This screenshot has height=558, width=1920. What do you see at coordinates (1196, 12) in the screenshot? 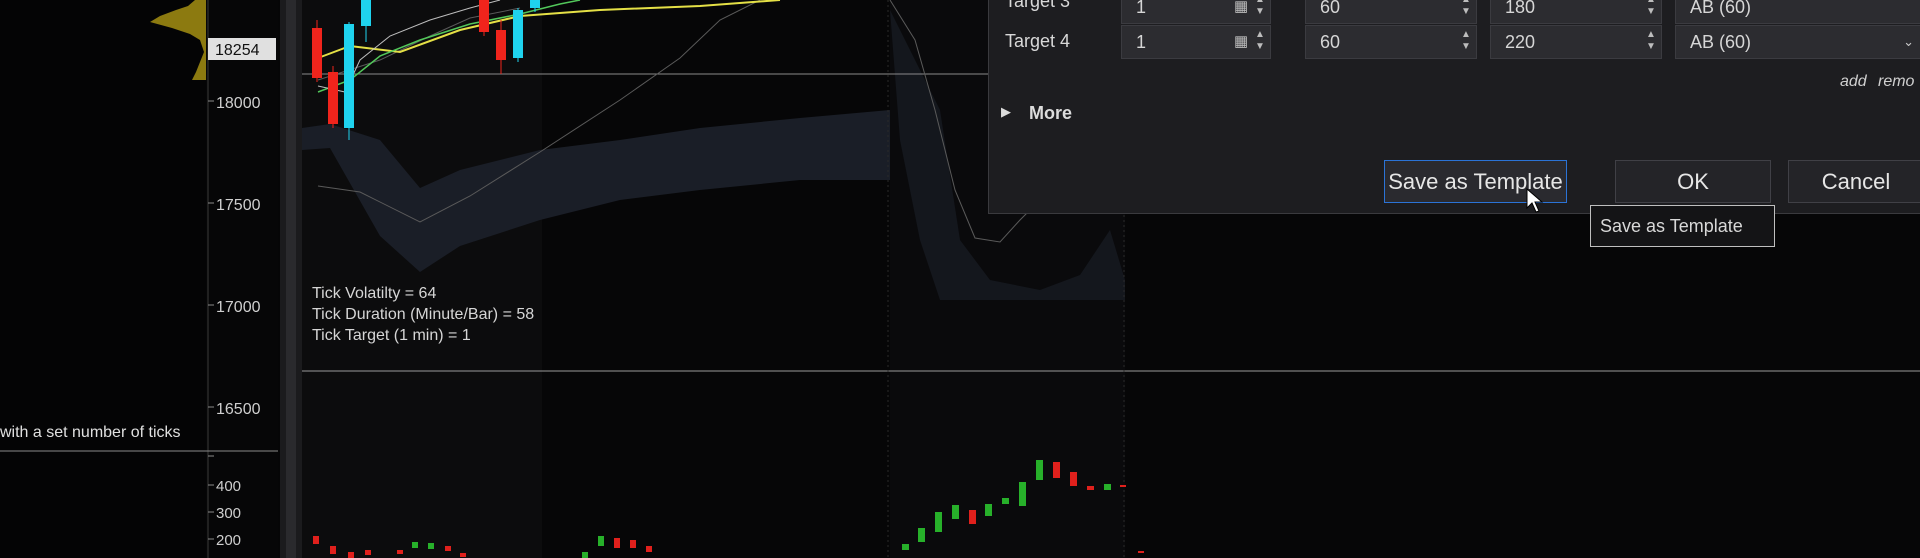
I see `target-3-qty-field: 1 ▦ ▲▼` at bounding box center [1196, 12].